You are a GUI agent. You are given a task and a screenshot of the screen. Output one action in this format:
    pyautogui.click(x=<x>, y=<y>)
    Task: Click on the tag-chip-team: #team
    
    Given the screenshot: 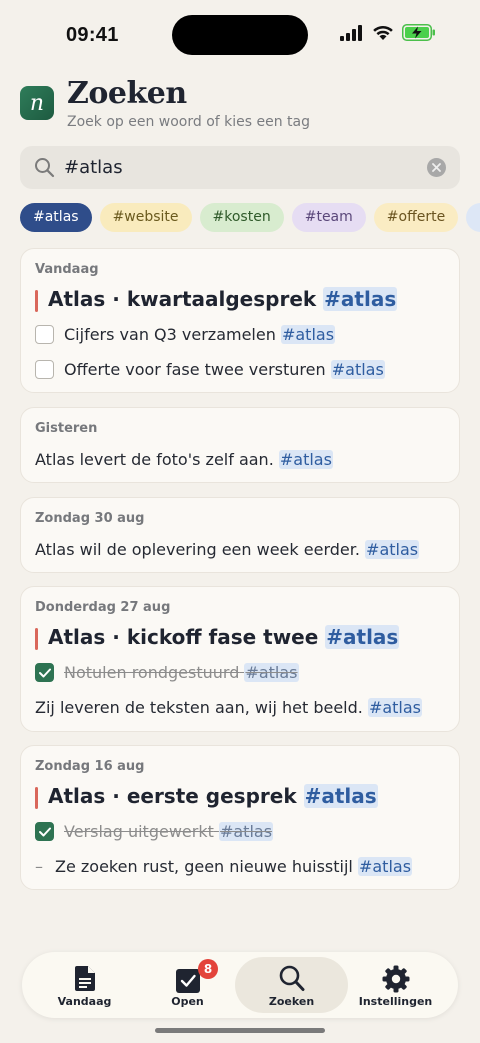 What is the action you would take?
    pyautogui.click(x=328, y=217)
    